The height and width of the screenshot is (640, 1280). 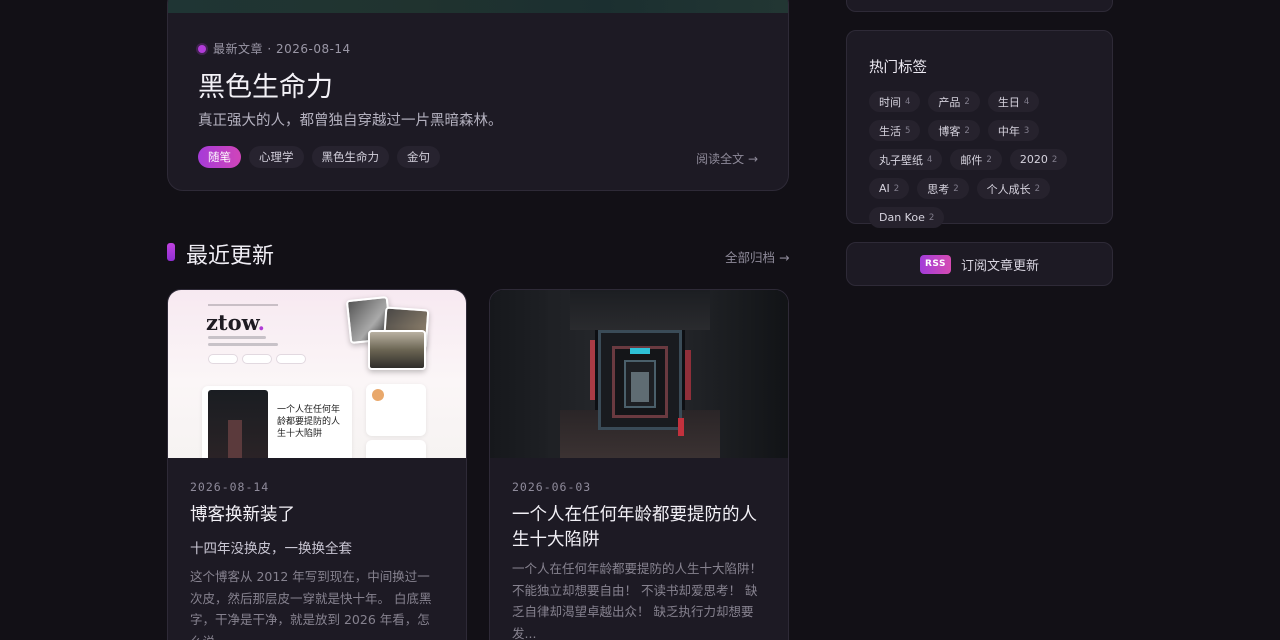 What do you see at coordinates (935, 264) in the screenshot?
I see `rss-icon: RSS` at bounding box center [935, 264].